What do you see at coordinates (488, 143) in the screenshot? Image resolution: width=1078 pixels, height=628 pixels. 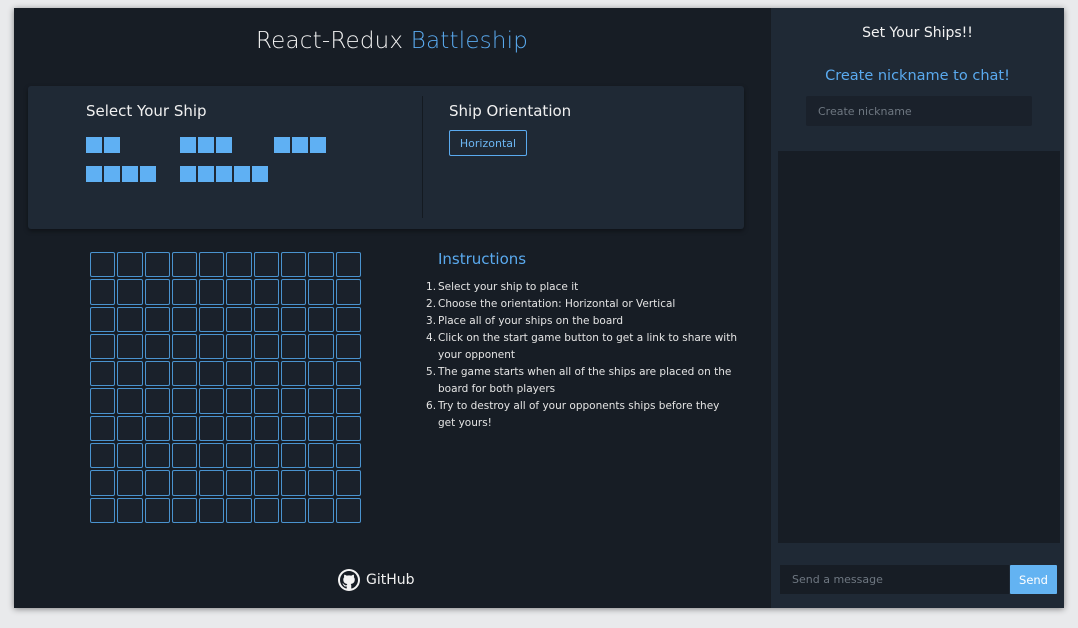 I see `orientation-button: Horizontal` at bounding box center [488, 143].